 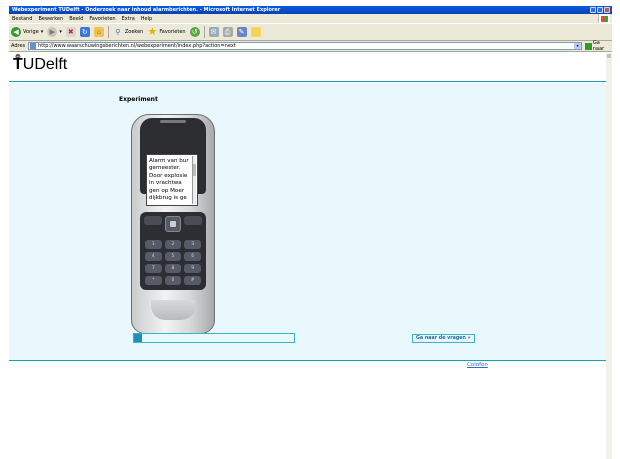 I want to click on phone-key: 7, so click(x=153, y=268).